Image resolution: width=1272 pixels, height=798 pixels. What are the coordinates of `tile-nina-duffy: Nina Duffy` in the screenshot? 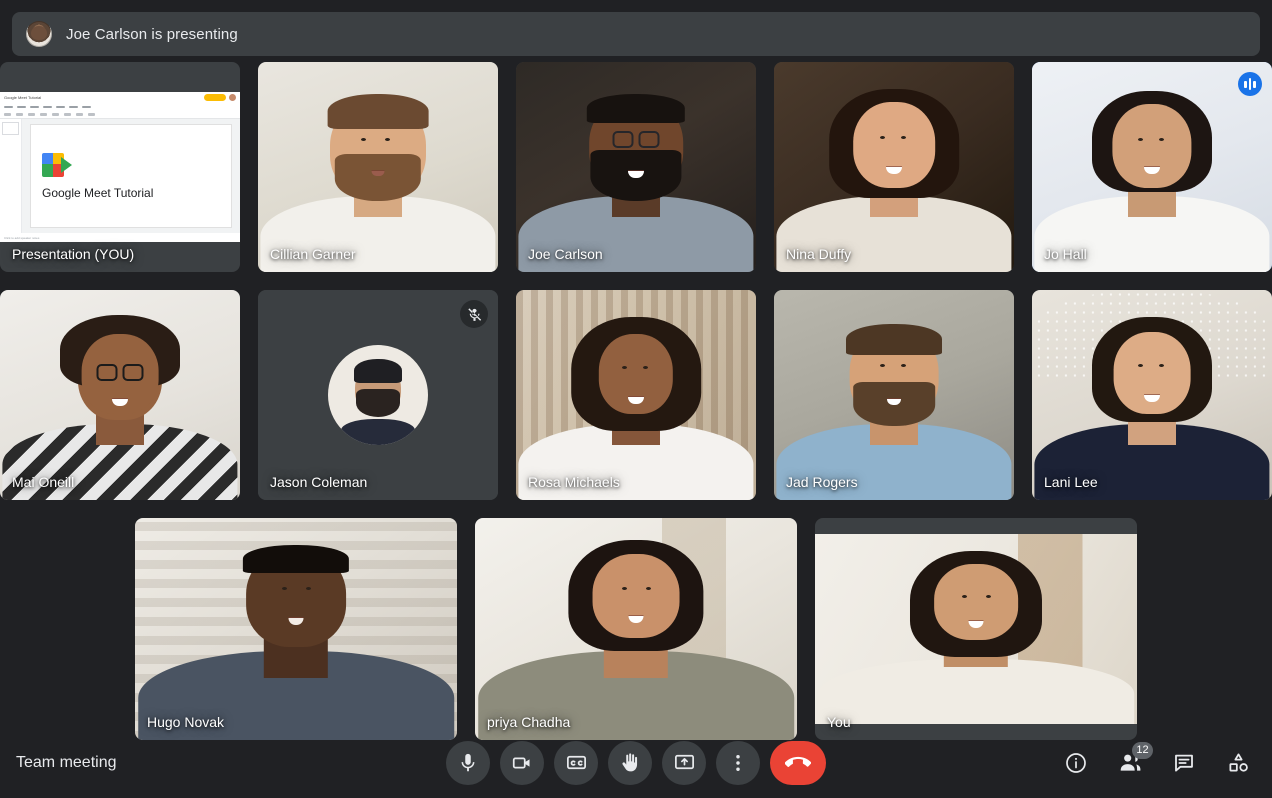 It's located at (894, 167).